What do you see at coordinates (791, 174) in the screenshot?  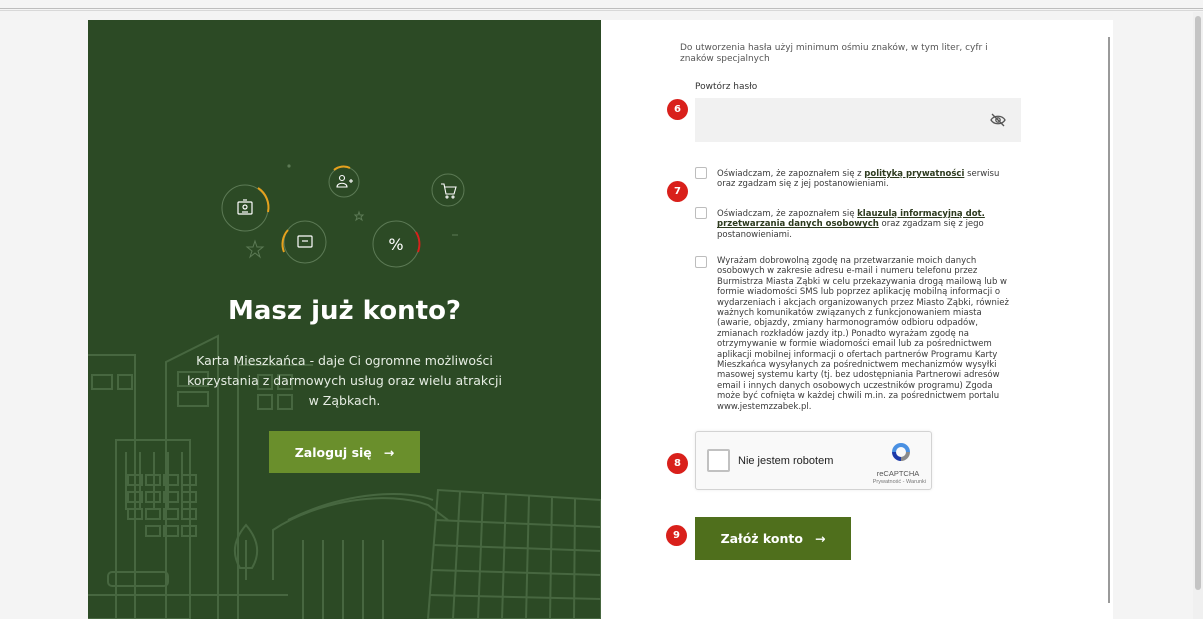 I see `privacy-consent-prefix: Oświadczam, że zapoznałem się z` at bounding box center [791, 174].